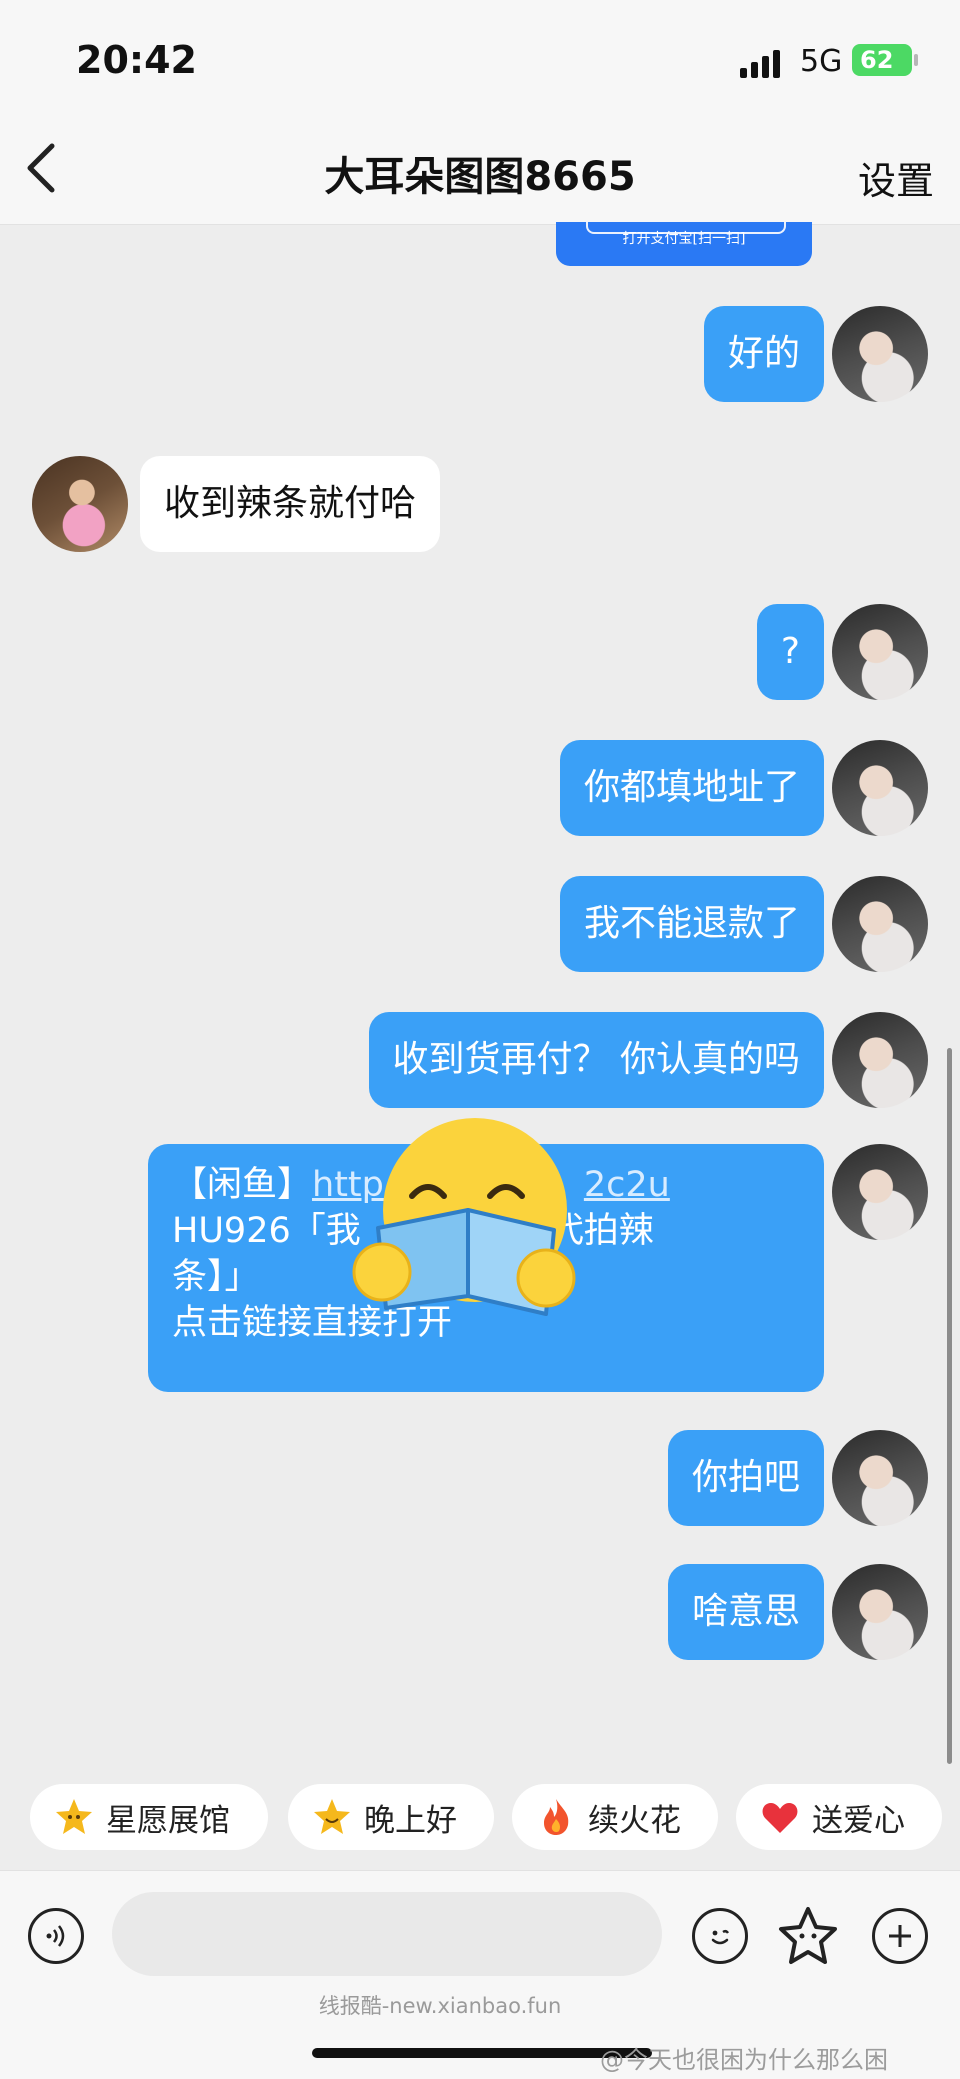  I want to click on quick-reply-send-heart: 送爱心, so click(839, 1817).